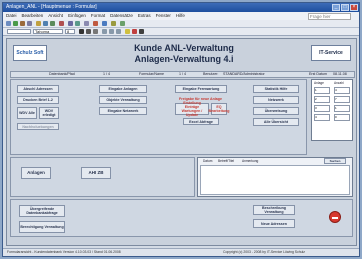 This screenshot has width=362, height=259. What do you see at coordinates (8, 23) in the screenshot?
I see `view-icon` at bounding box center [8, 23].